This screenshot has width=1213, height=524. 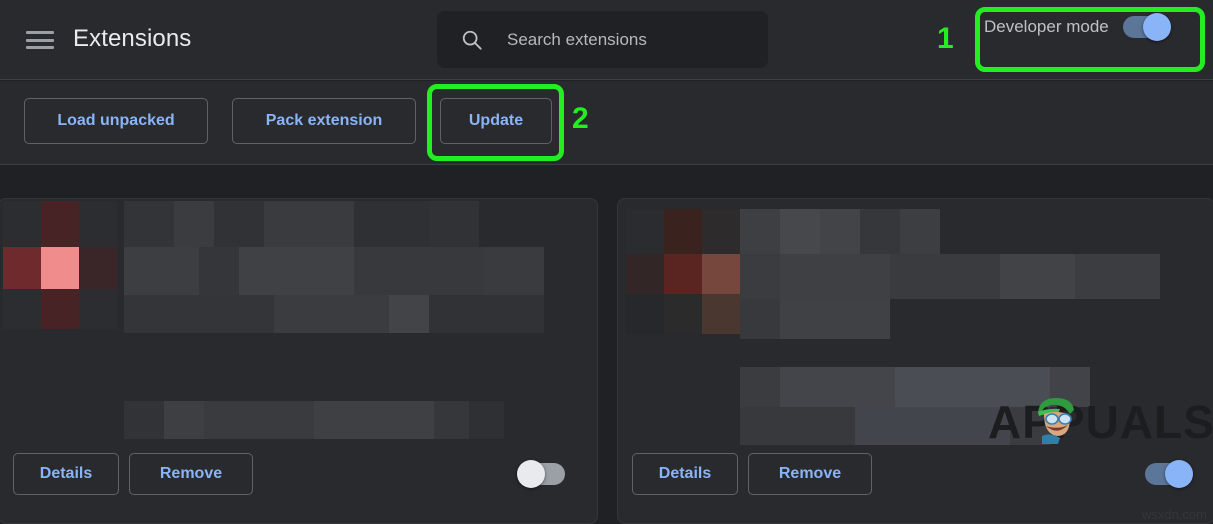 What do you see at coordinates (580, 118) in the screenshot?
I see `annotation-number-2: 2` at bounding box center [580, 118].